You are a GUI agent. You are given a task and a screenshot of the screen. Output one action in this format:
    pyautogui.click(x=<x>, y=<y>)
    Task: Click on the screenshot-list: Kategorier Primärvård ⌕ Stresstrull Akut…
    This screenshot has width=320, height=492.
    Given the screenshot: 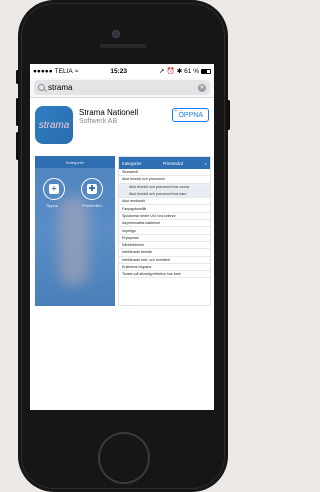 What is the action you would take?
    pyautogui.click(x=164, y=231)
    